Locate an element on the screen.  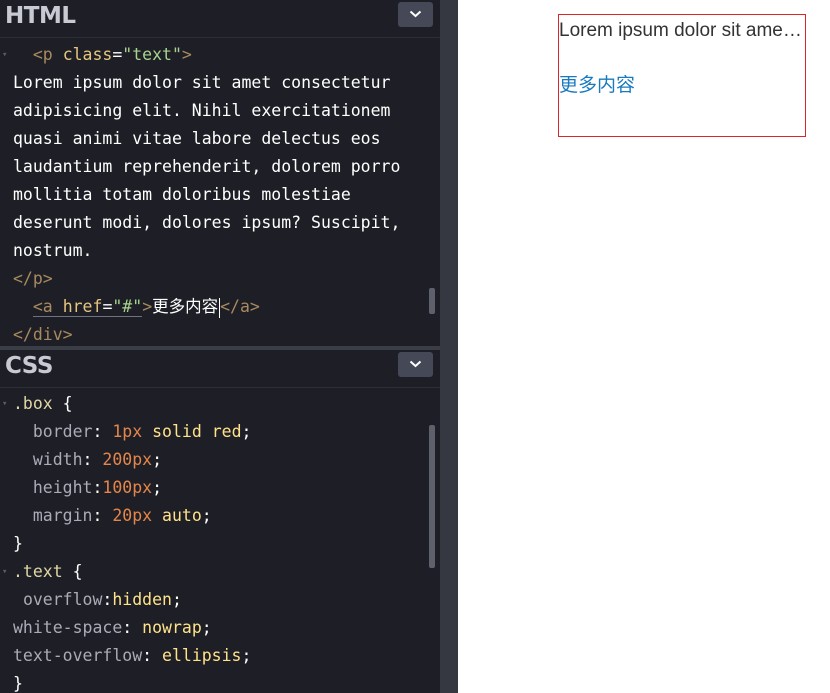
code-line: ▾ .text { is located at coordinates (215, 572).